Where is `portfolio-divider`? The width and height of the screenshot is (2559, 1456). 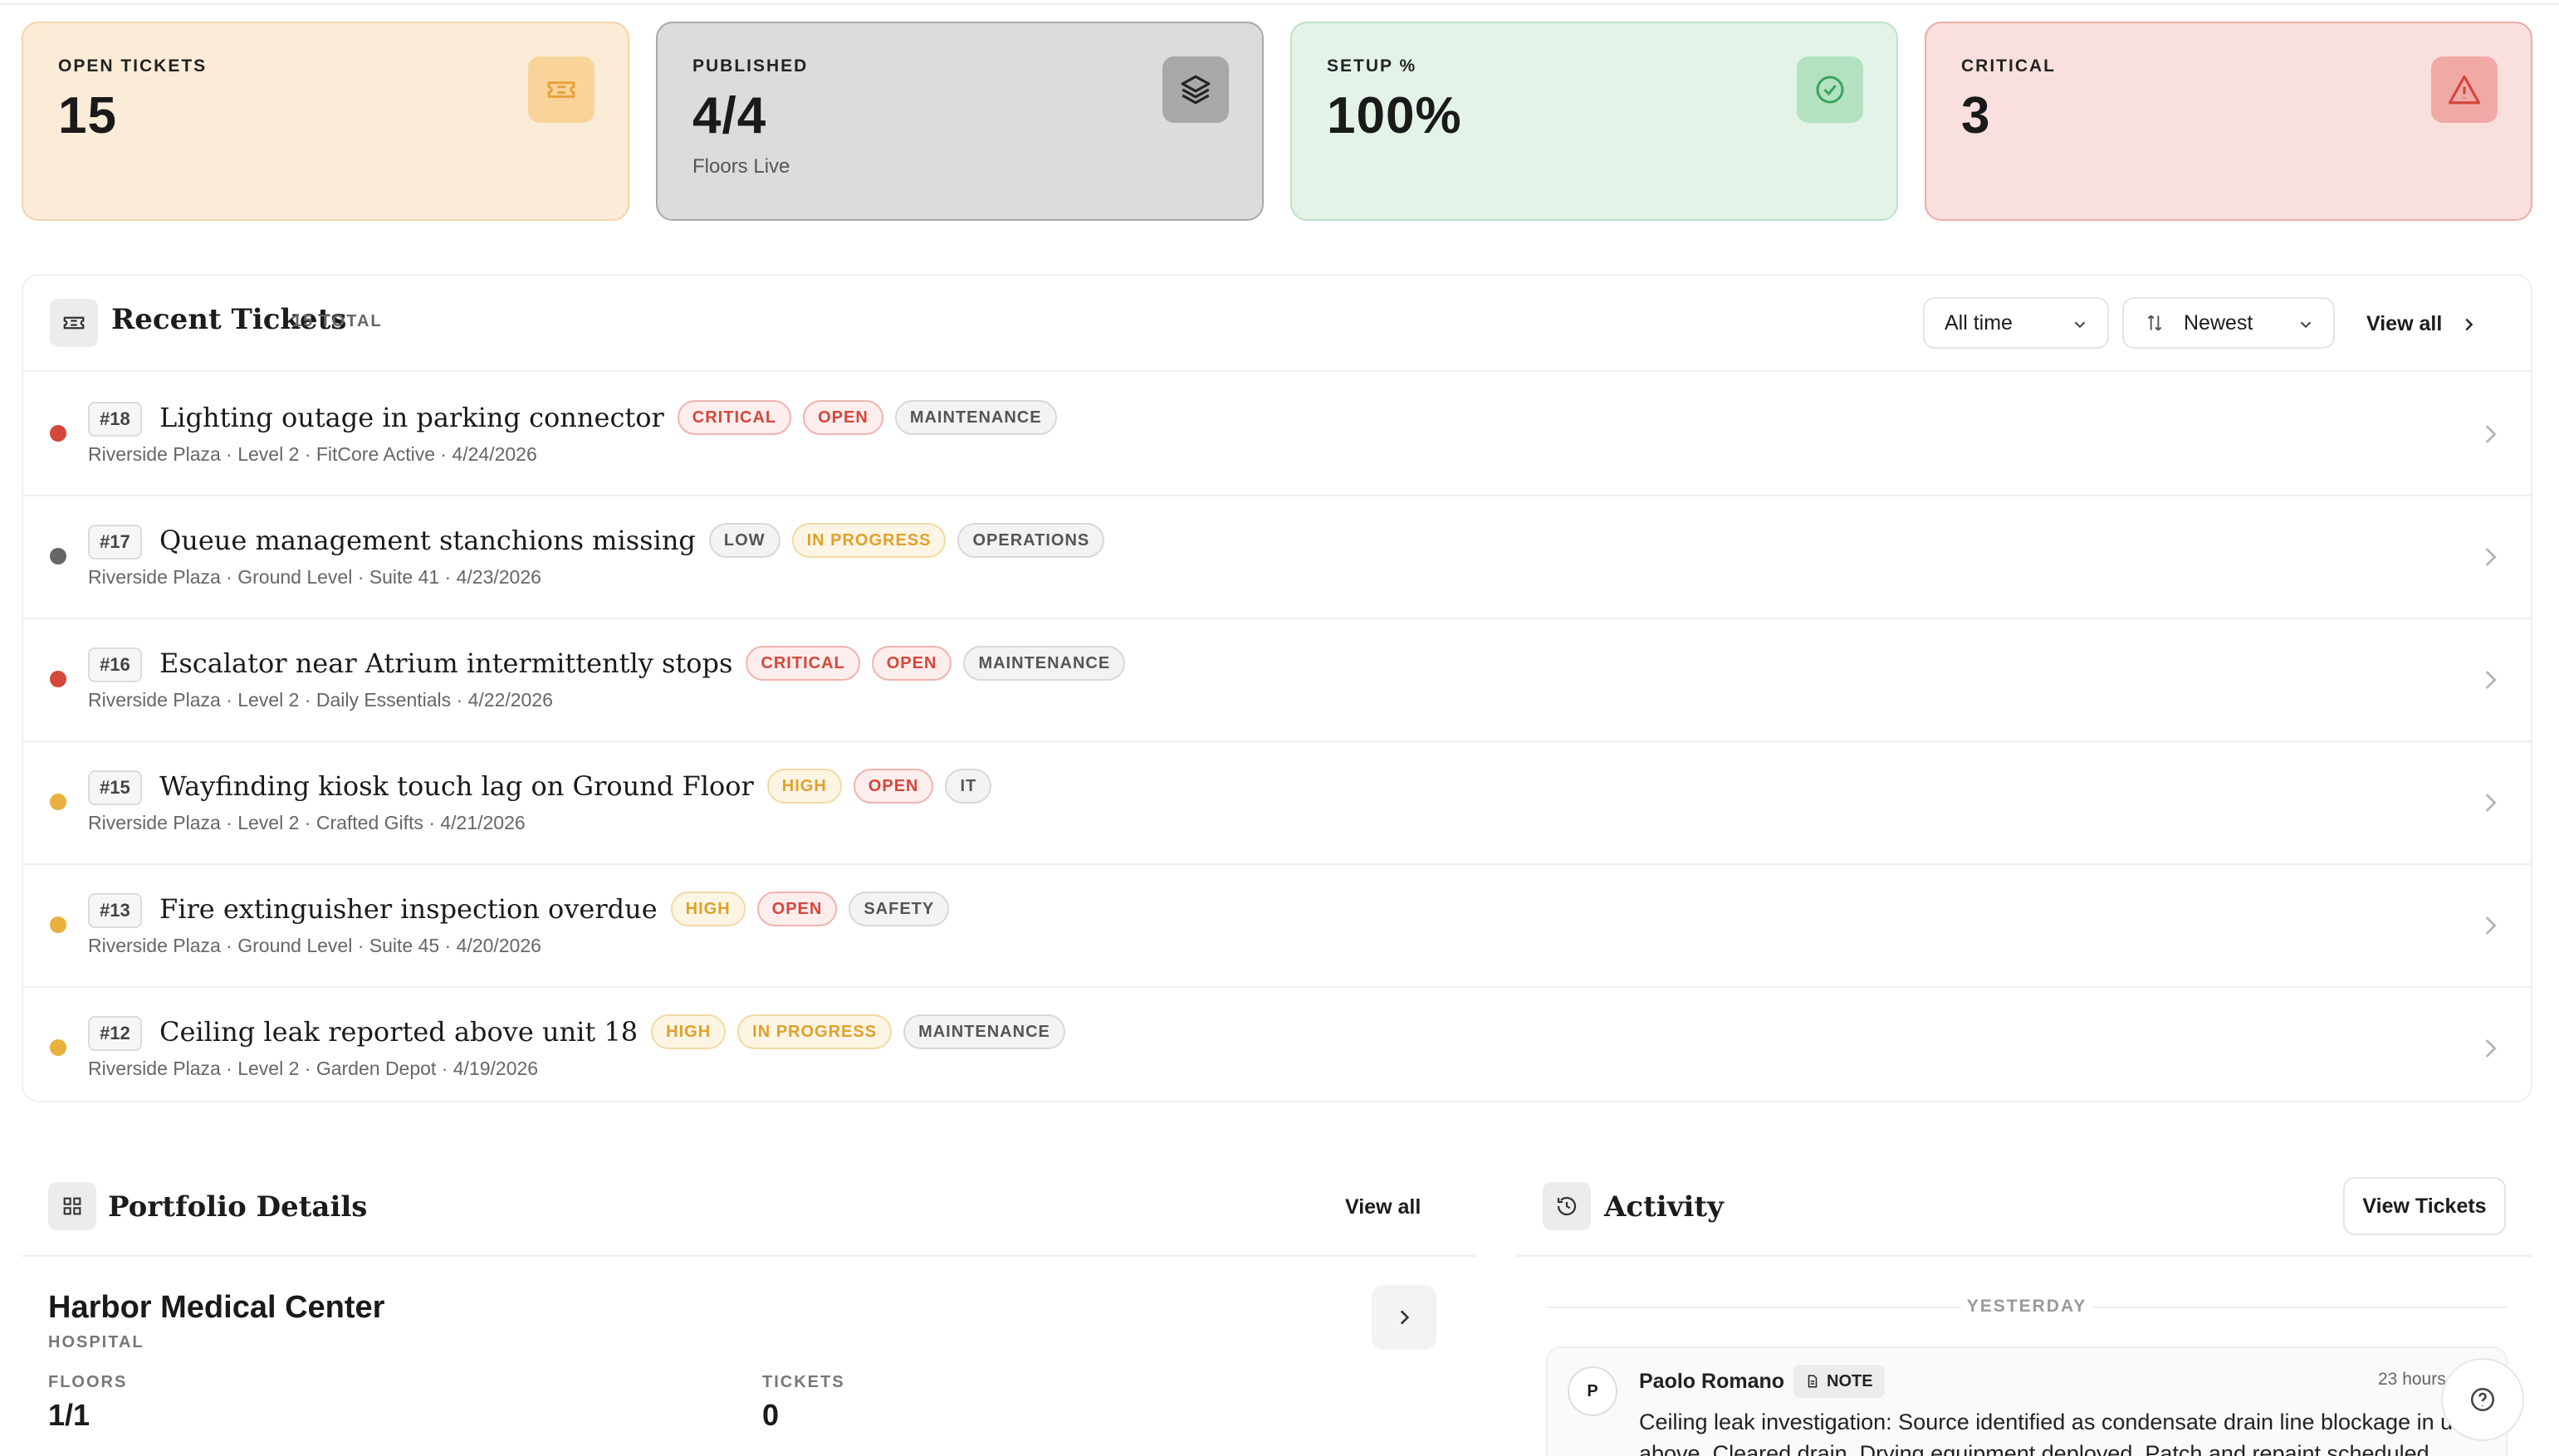
portfolio-divider is located at coordinates (749, 1256).